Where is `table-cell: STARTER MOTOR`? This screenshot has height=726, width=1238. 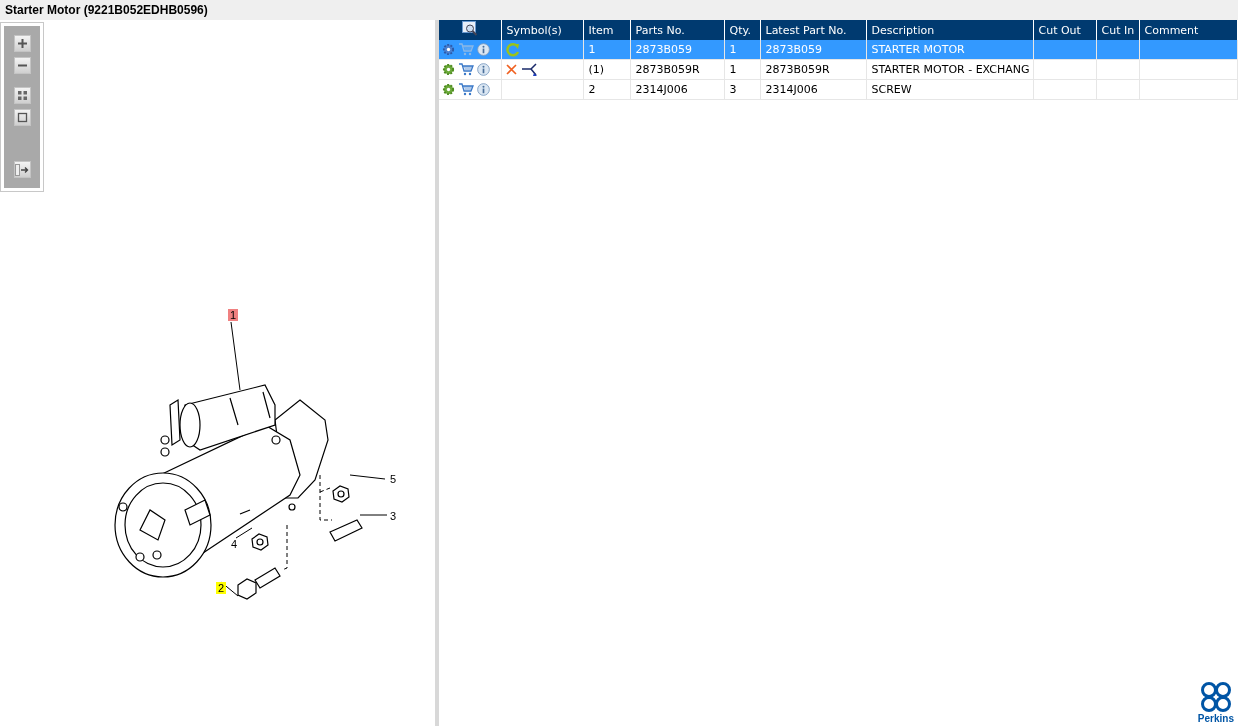 table-cell: STARTER MOTOR is located at coordinates (949, 50).